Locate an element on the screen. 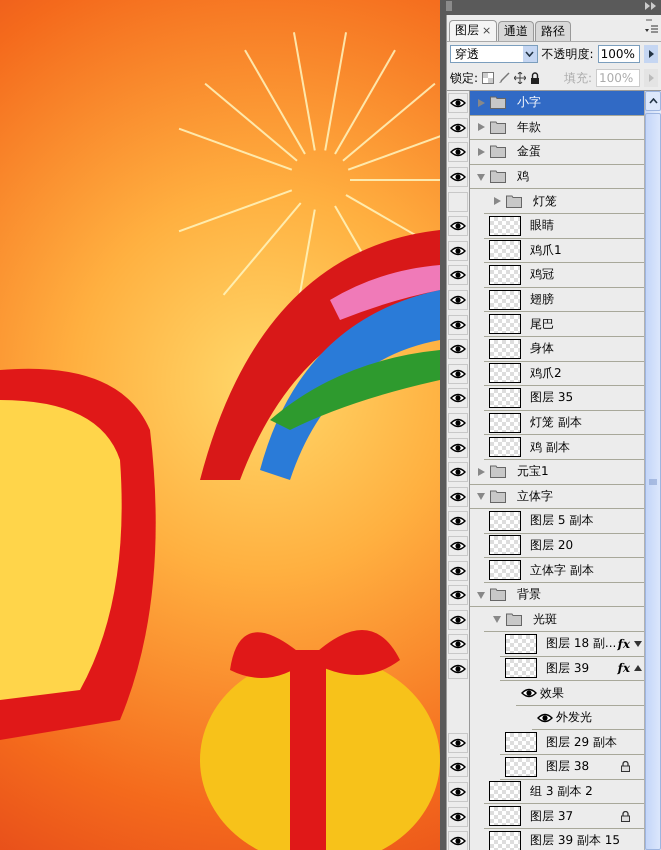 The width and height of the screenshot is (661, 850). layer-row: 组 3 副本 2 is located at coordinates (564, 792).